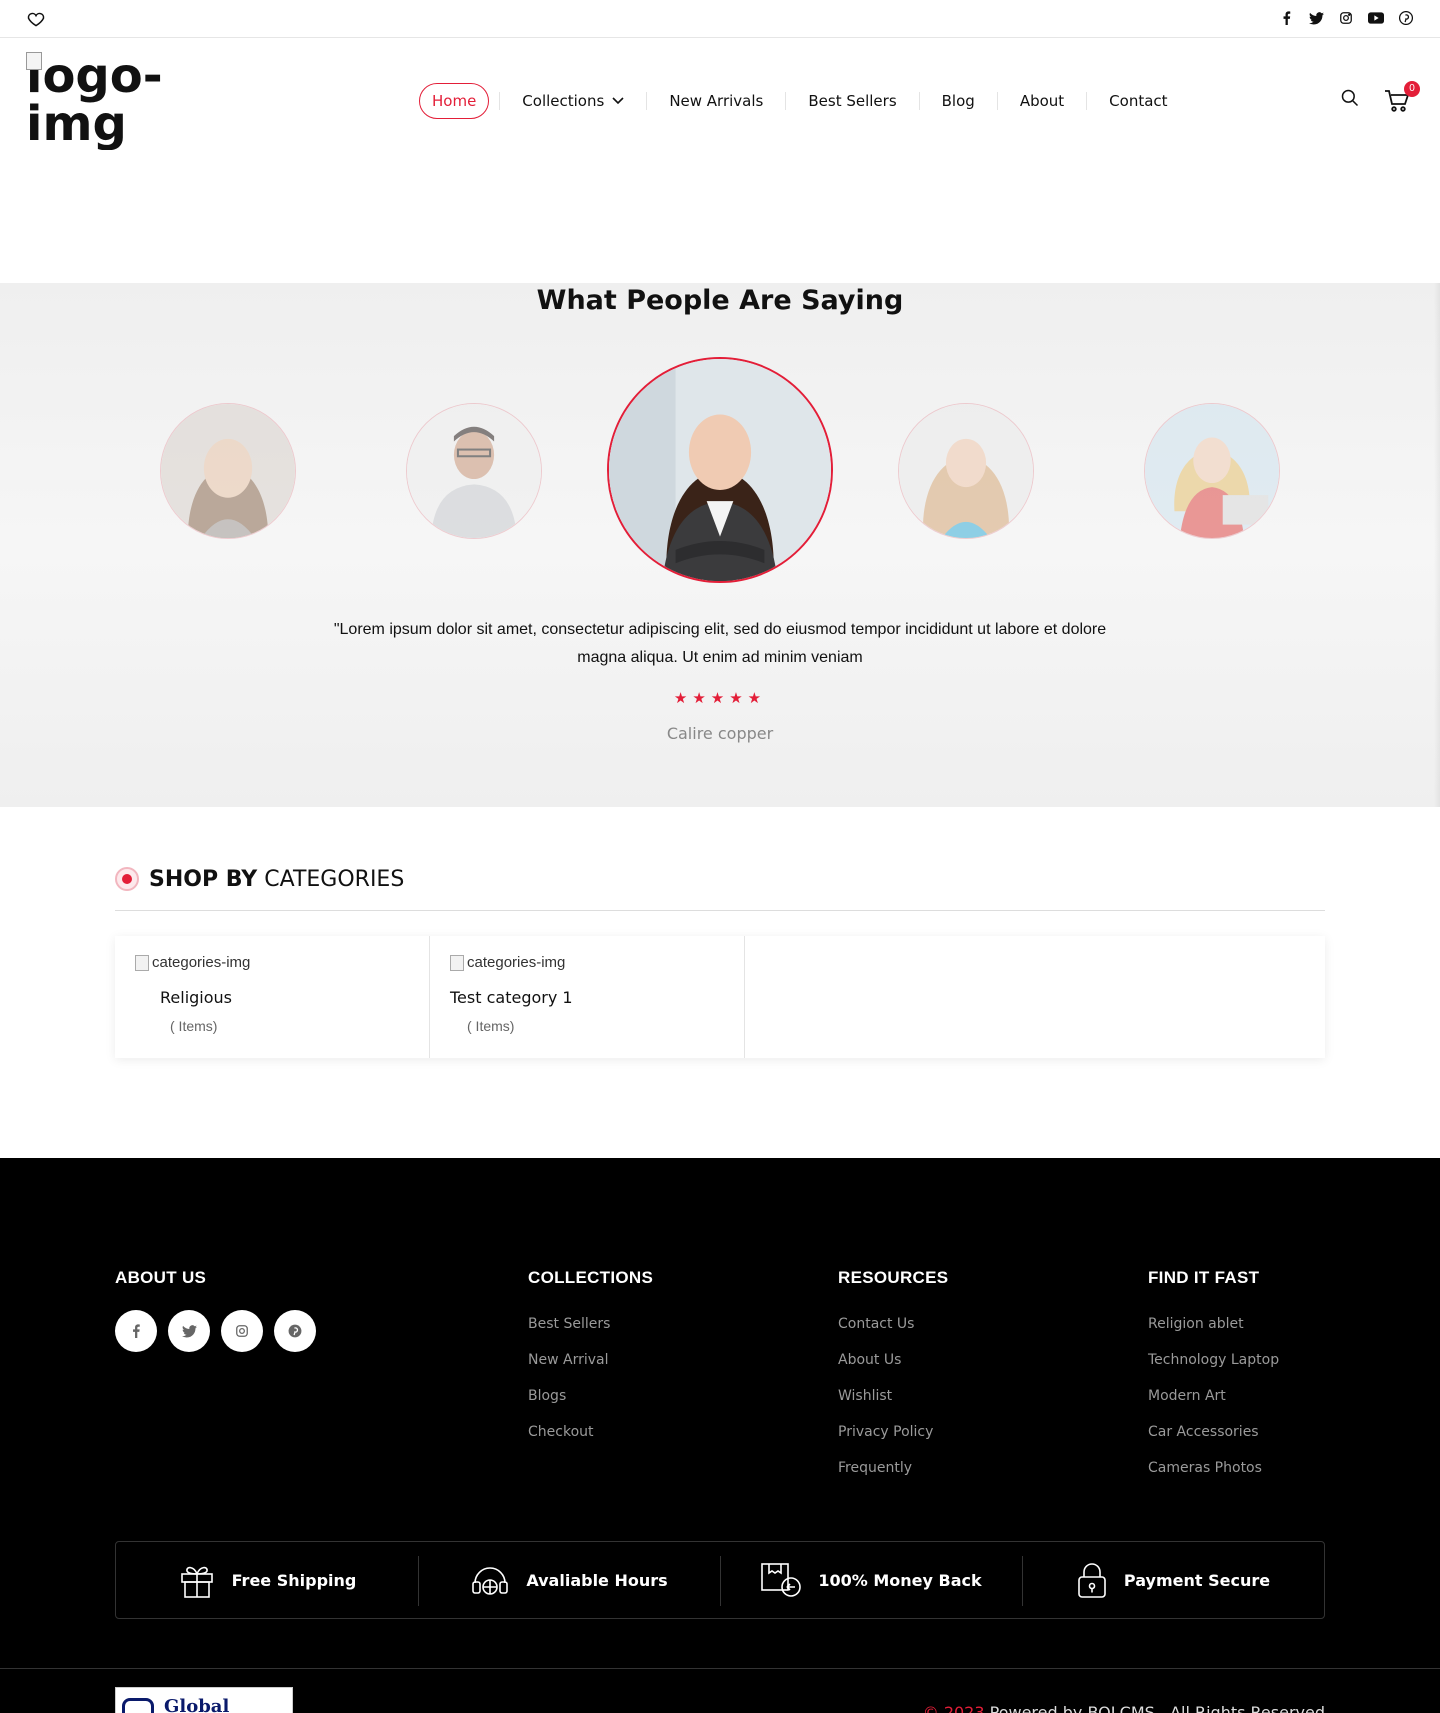 Image resolution: width=1440 pixels, height=1713 pixels. Describe the element at coordinates (1154, 1708) in the screenshot. I see `copyright-text: Powered by BOLCMS . All Rights Reserved` at that location.